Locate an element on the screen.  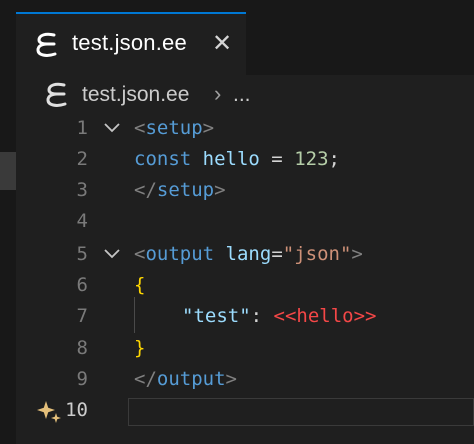
tab-title: test.json.ee is located at coordinates (129, 42).